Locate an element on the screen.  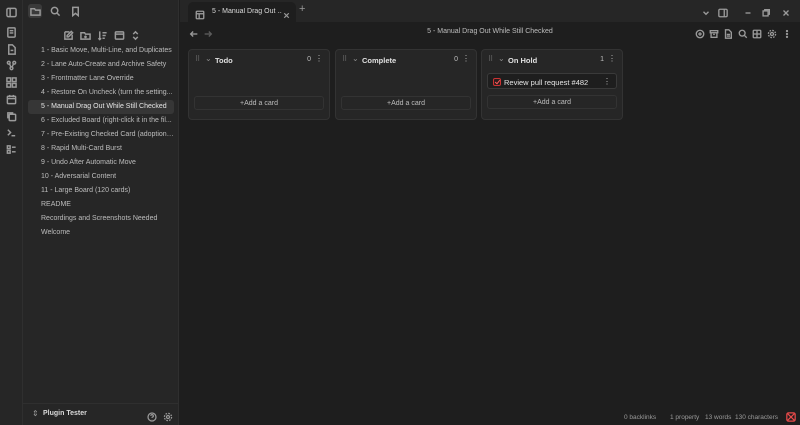
vault-name: Plugin Tester is located at coordinates (65, 413).